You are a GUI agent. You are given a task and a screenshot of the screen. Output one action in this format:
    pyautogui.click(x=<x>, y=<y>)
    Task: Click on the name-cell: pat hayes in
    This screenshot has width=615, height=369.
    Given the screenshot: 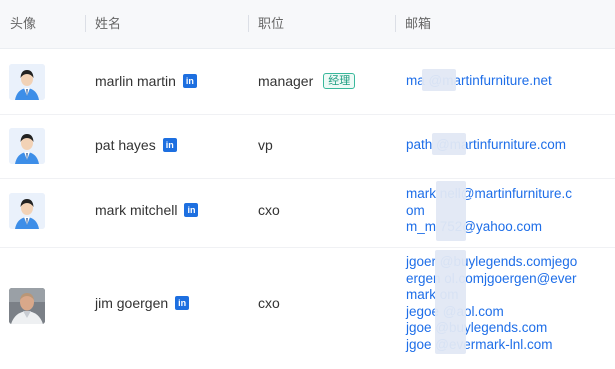 What is the action you would take?
    pyautogui.click(x=136, y=145)
    